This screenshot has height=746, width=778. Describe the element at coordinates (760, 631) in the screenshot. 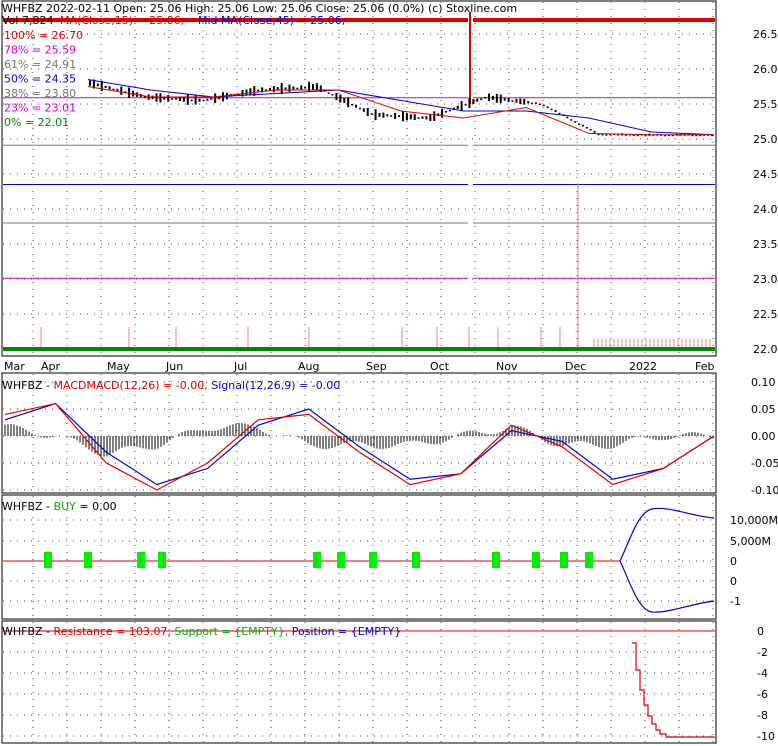

I see `sr-tick-label: 0` at that location.